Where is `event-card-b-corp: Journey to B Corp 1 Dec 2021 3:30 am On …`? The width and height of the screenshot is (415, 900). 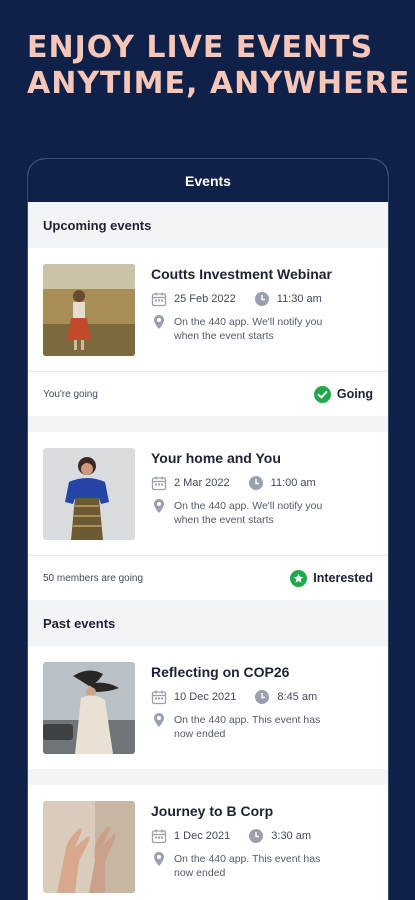 event-card-b-corp: Journey to B Corp 1 Dec 2021 3:30 am On … is located at coordinates (208, 842).